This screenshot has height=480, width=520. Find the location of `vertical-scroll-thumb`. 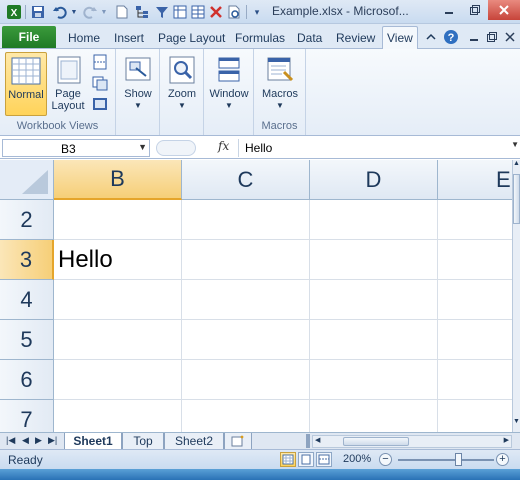

vertical-scroll-thumb is located at coordinates (516, 199).